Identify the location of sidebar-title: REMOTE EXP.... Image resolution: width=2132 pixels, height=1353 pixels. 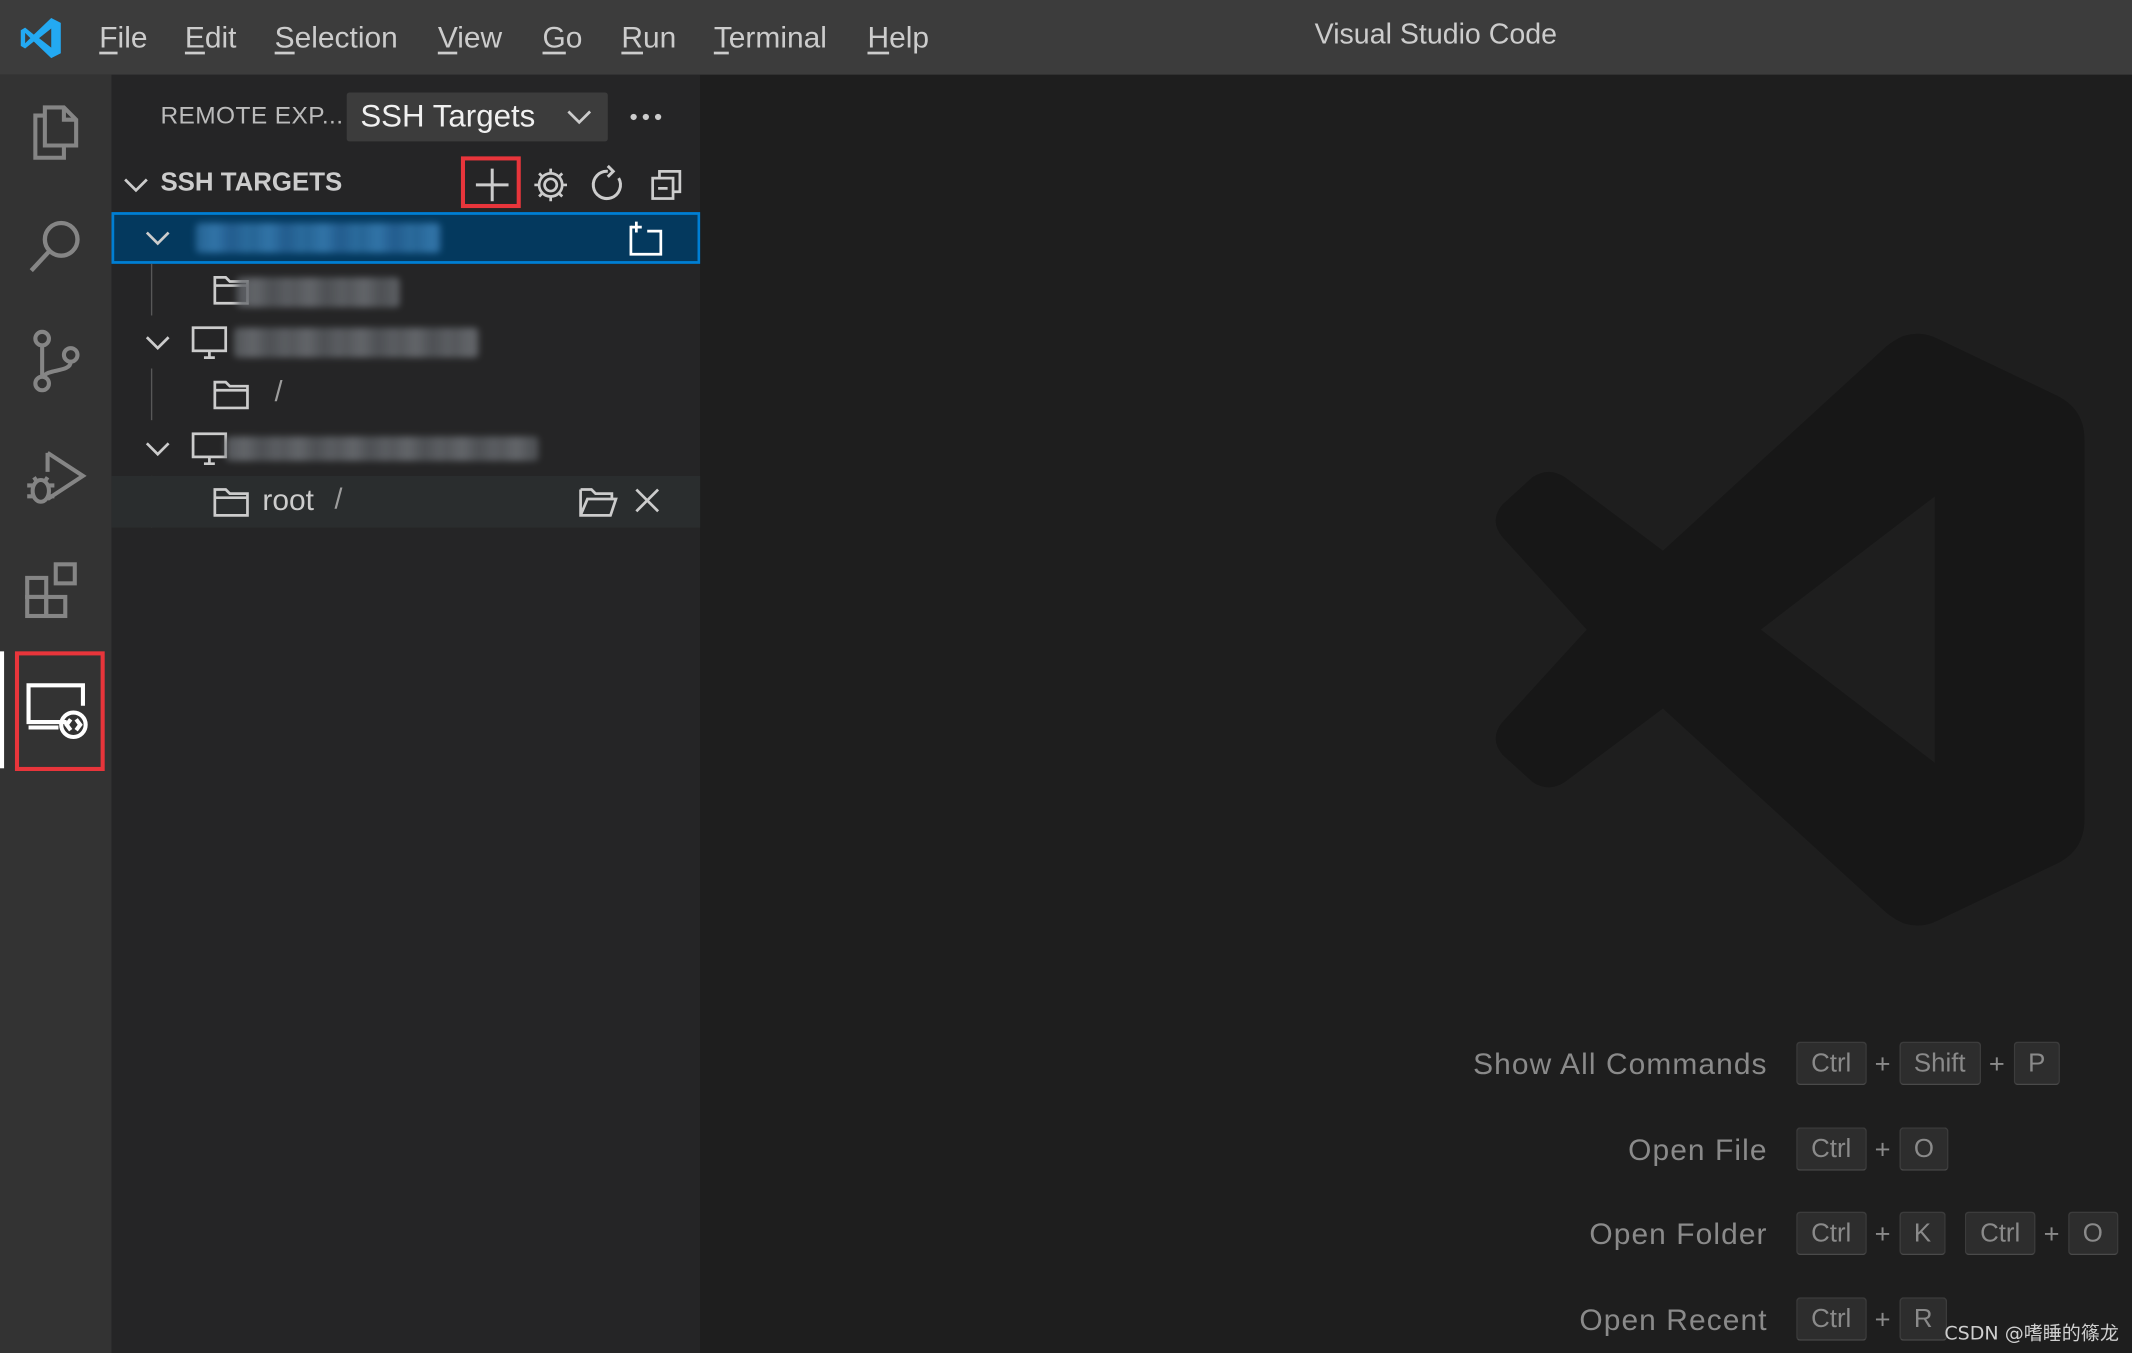
(252, 115).